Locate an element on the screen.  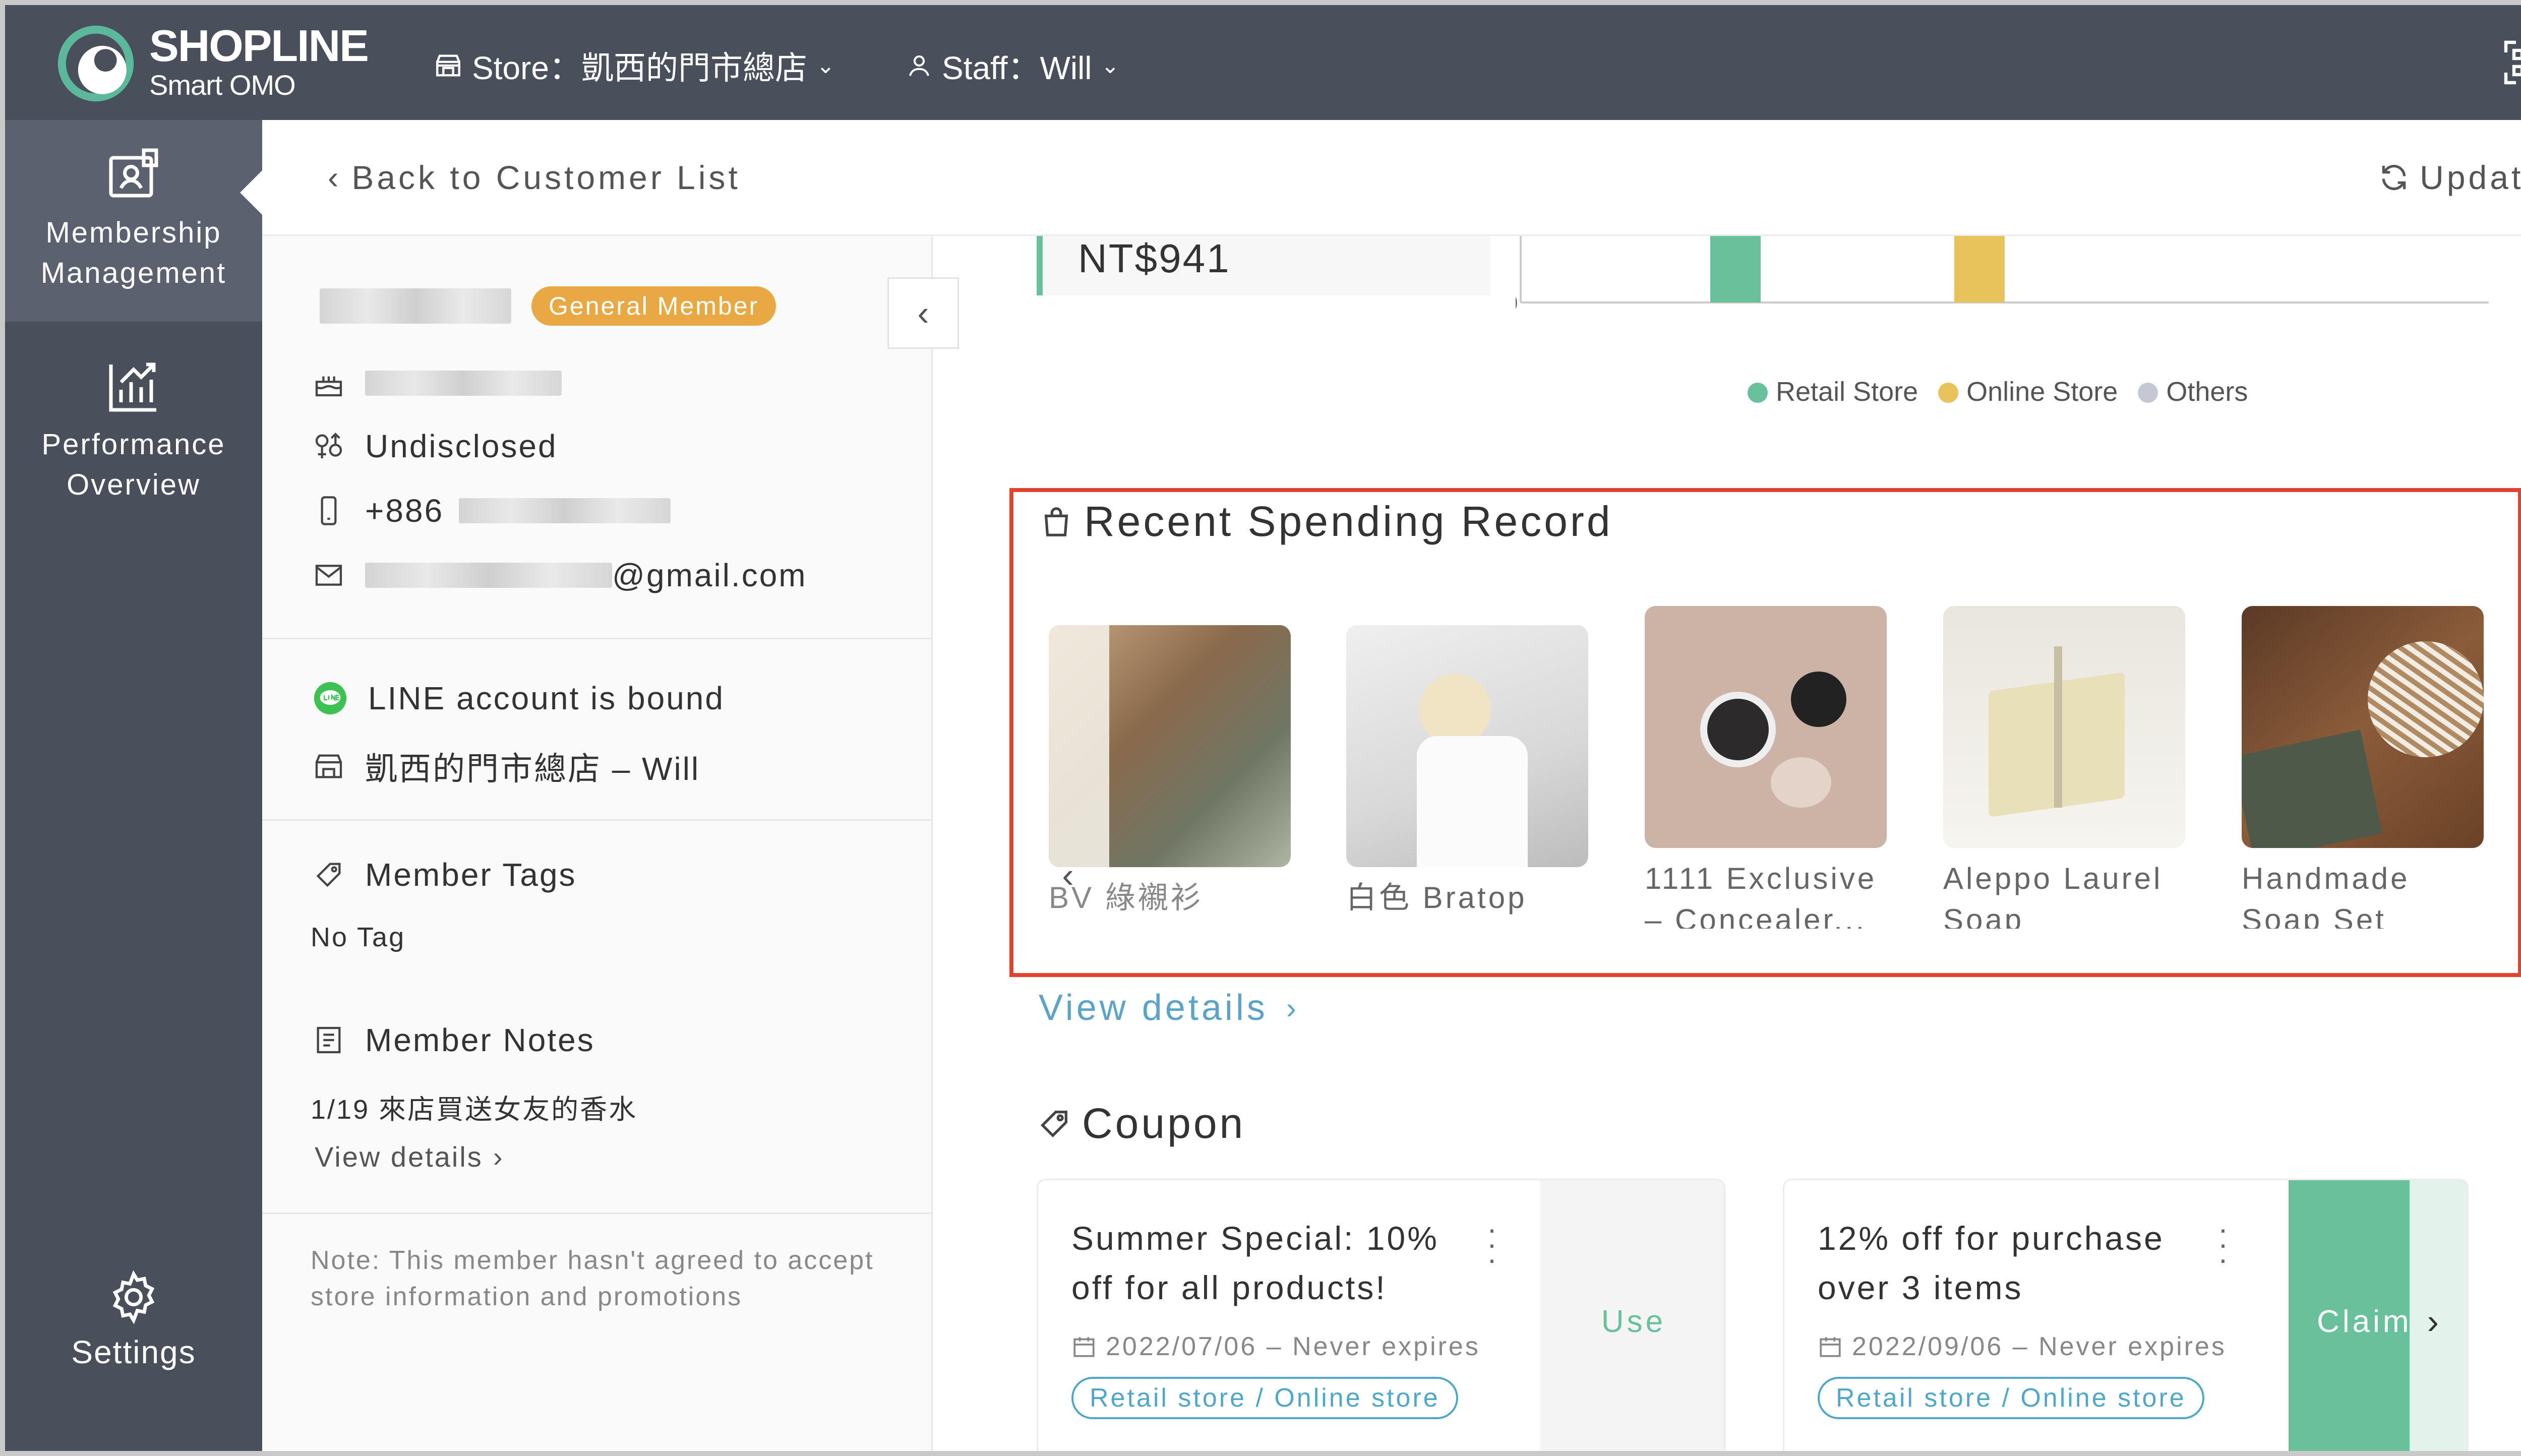
store-selector: Store：凱西的門市總店 ⌄ is located at coordinates (634, 65).